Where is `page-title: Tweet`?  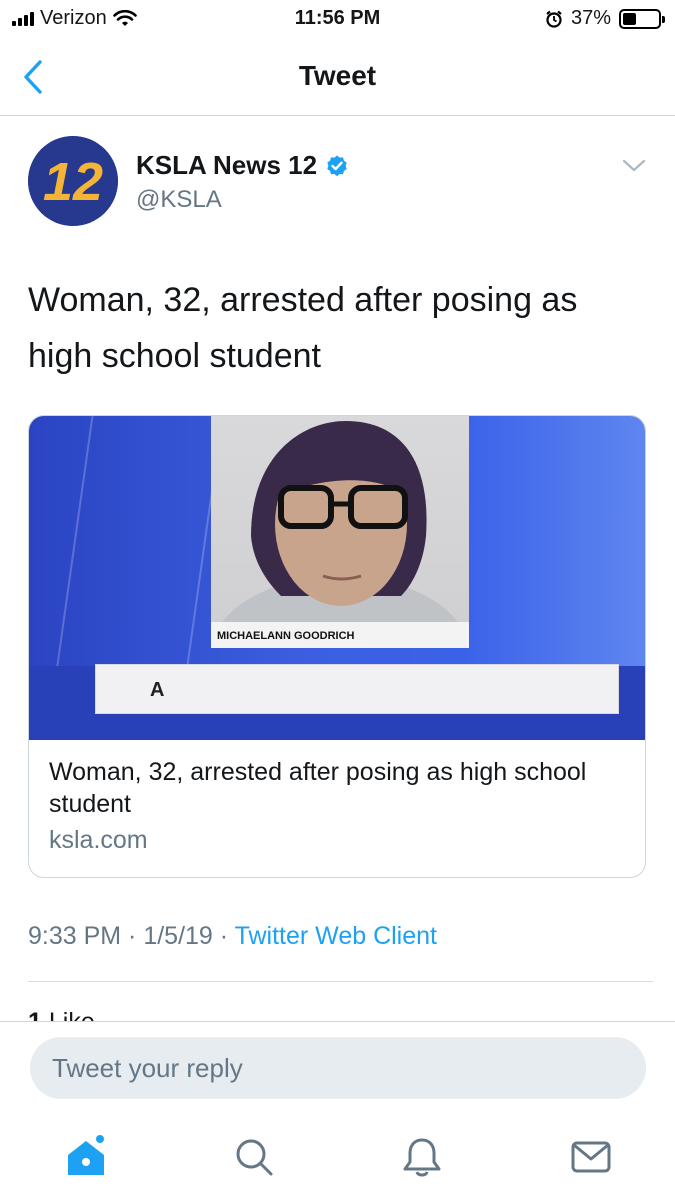
page-title: Tweet is located at coordinates (337, 75).